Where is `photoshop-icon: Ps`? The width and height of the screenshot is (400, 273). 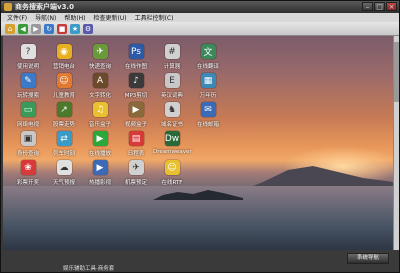 photoshop-icon: Ps is located at coordinates (136, 51).